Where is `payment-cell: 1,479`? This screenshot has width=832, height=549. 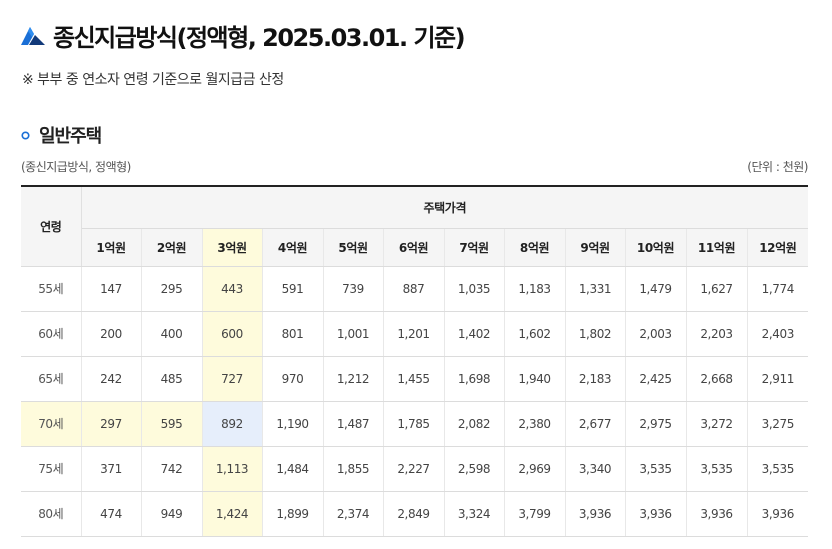 payment-cell: 1,479 is located at coordinates (656, 289).